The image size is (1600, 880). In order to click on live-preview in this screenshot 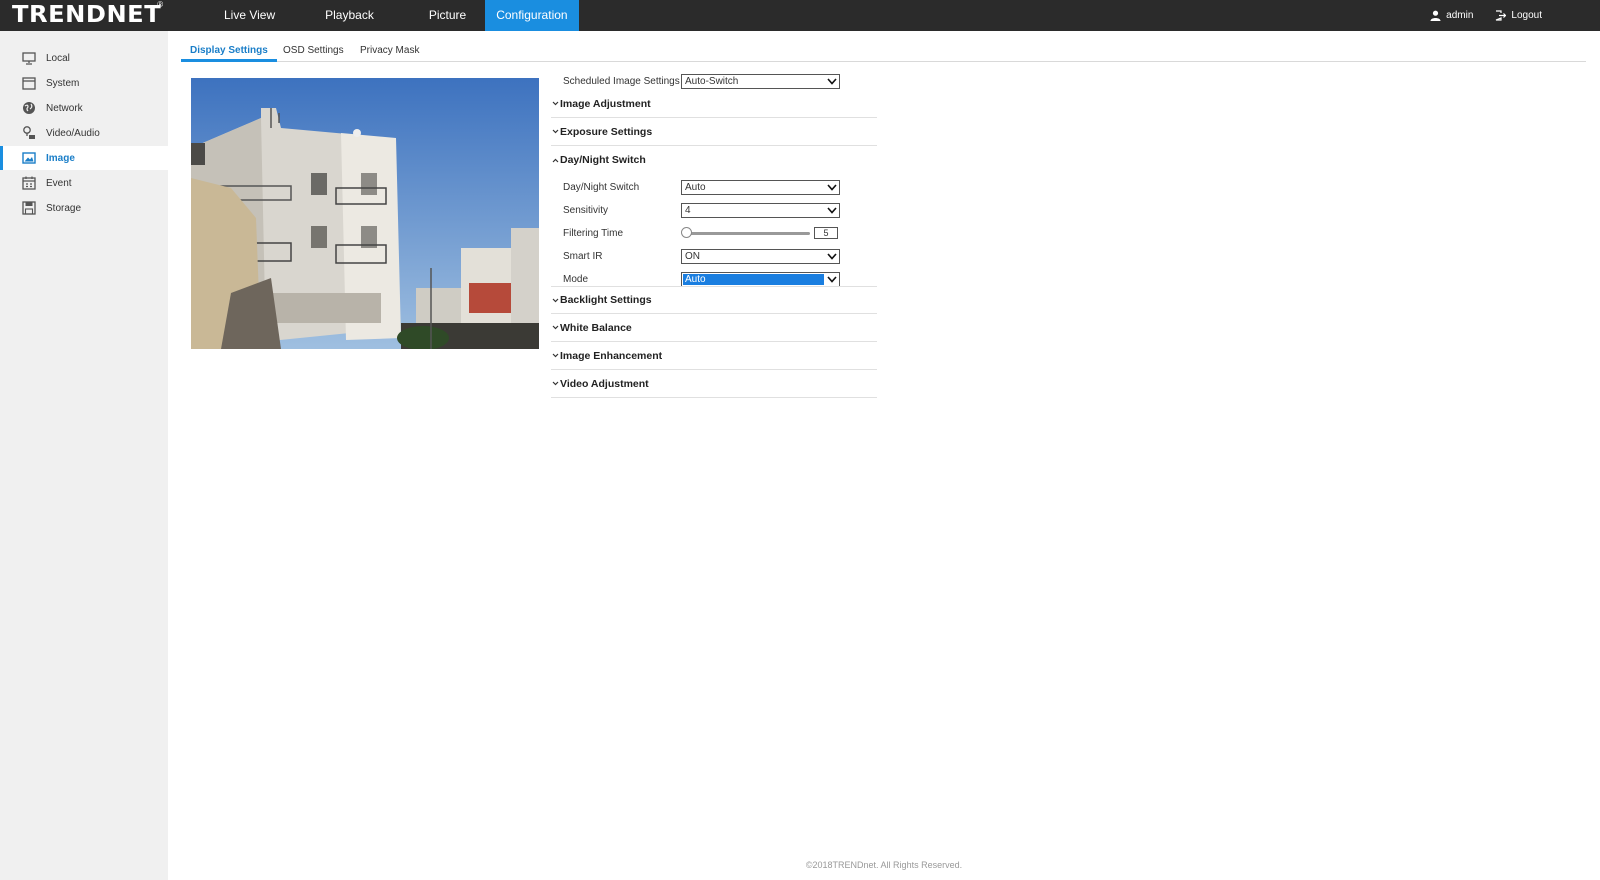, I will do `click(365, 213)`.